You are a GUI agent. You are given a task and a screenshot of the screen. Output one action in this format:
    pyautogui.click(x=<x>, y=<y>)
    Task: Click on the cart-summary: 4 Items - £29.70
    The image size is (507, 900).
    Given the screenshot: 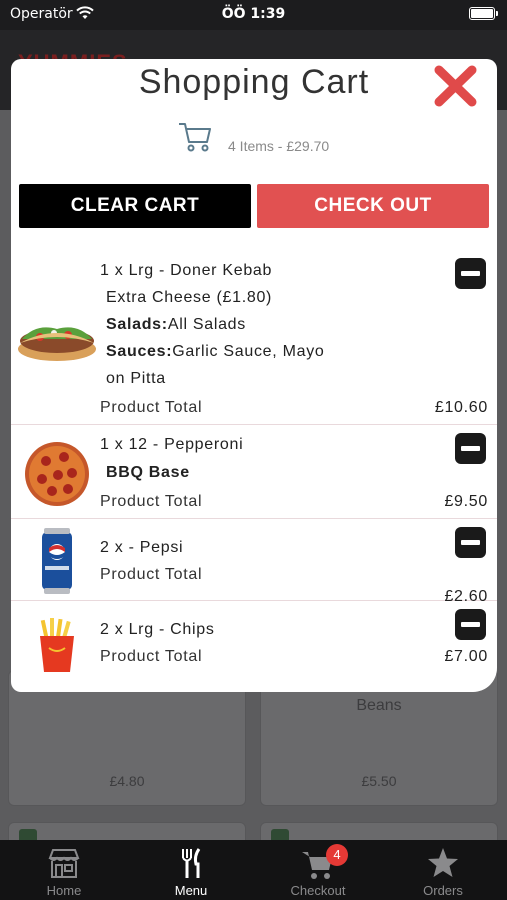 What is the action you would take?
    pyautogui.click(x=279, y=146)
    